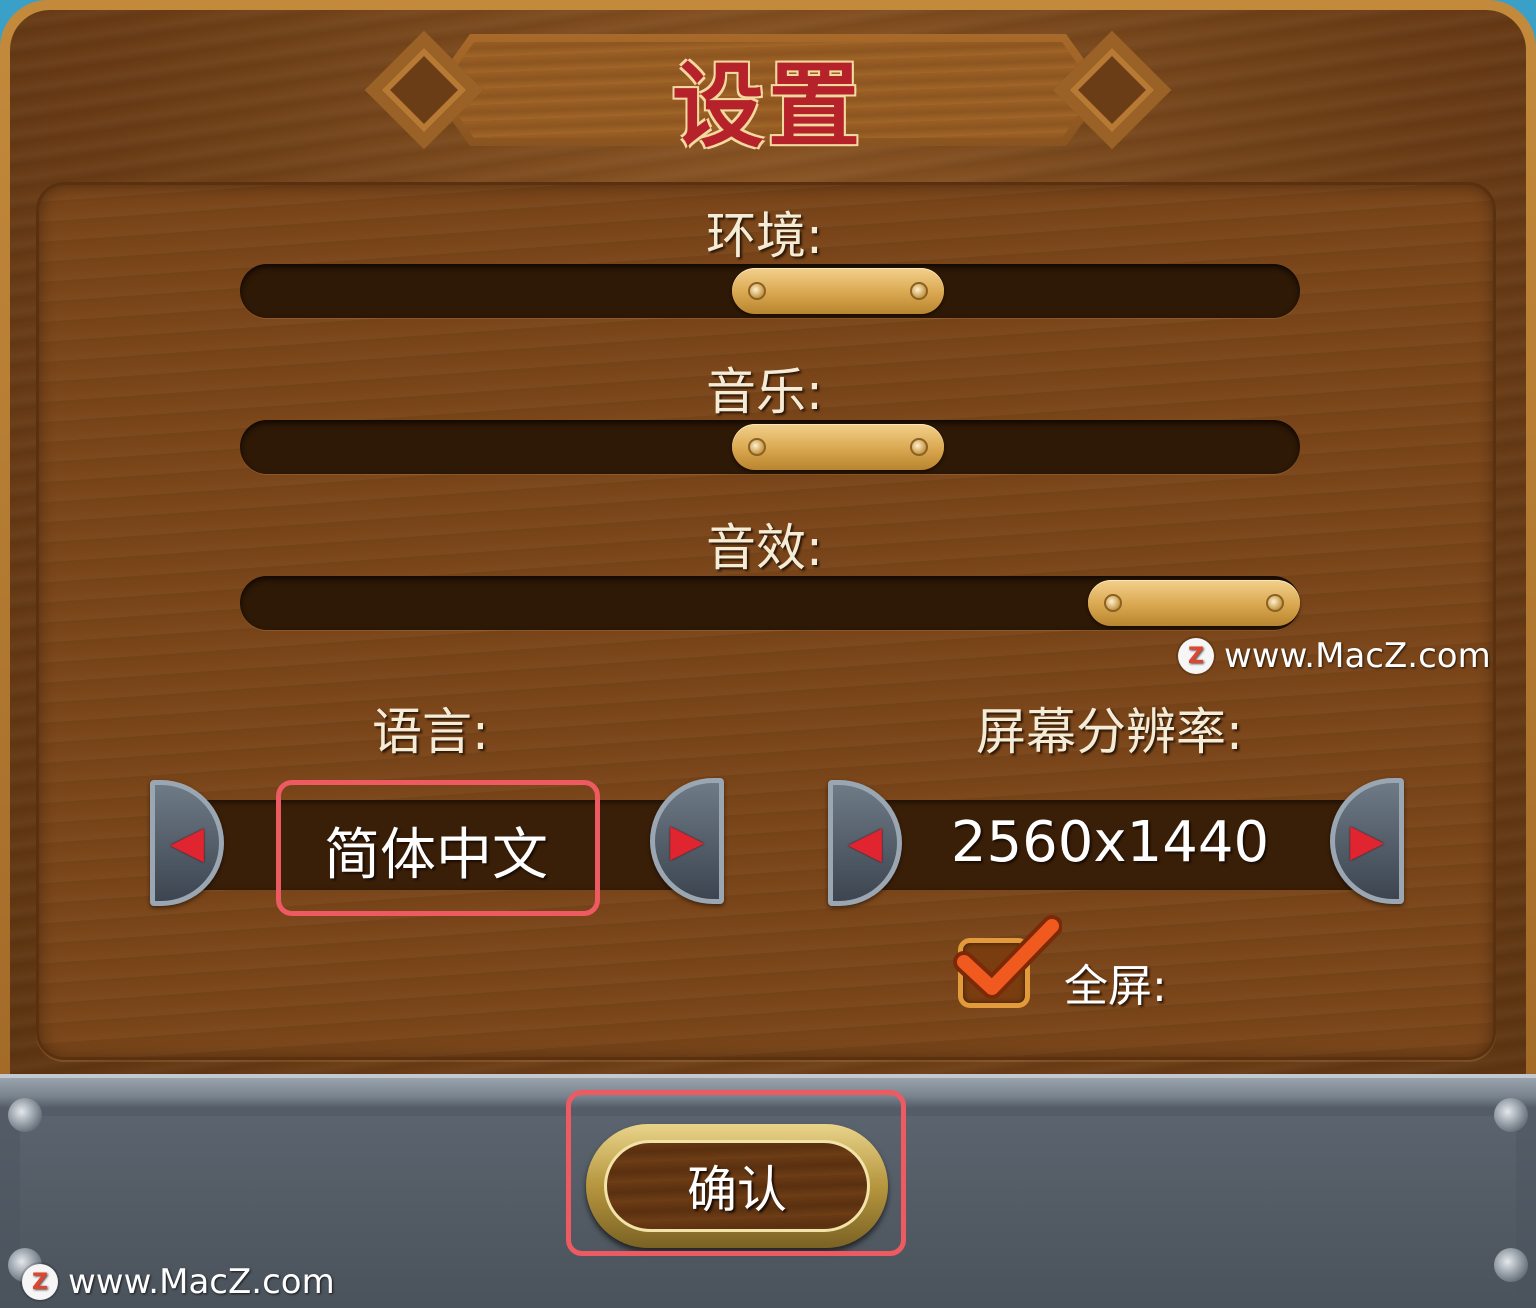  Describe the element at coordinates (438, 848) in the screenshot. I see `language-highlight` at that location.